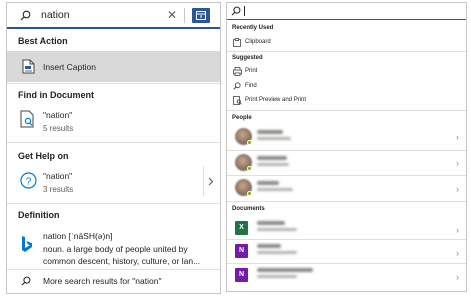 The width and height of the screenshot is (471, 296). I want to click on find-query-label: "nation", so click(58, 115).